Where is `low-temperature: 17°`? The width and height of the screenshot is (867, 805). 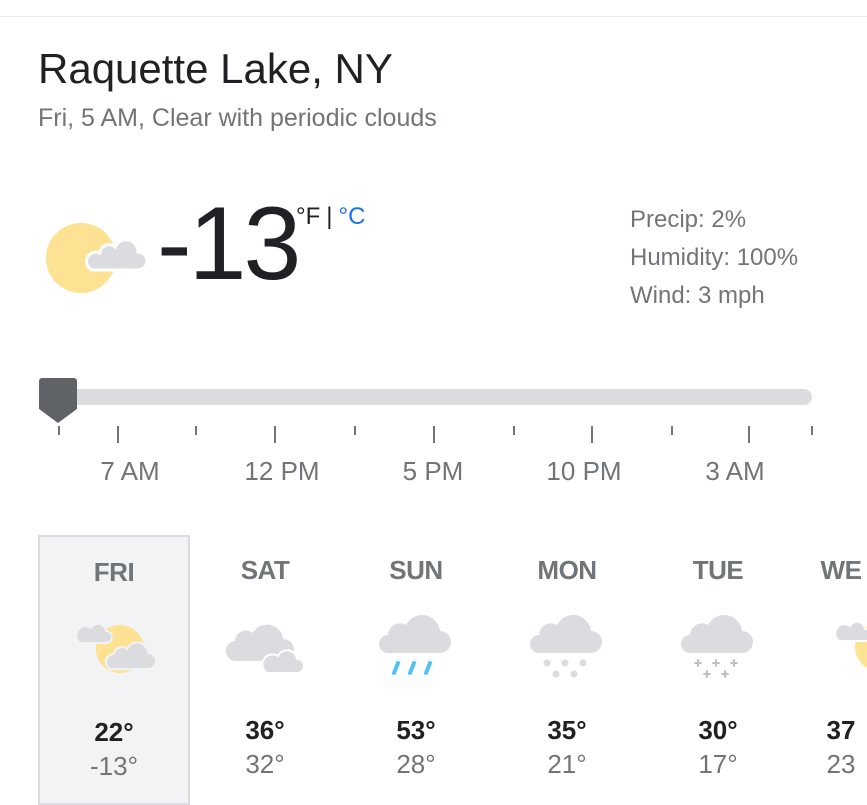 low-temperature: 17° is located at coordinates (718, 764).